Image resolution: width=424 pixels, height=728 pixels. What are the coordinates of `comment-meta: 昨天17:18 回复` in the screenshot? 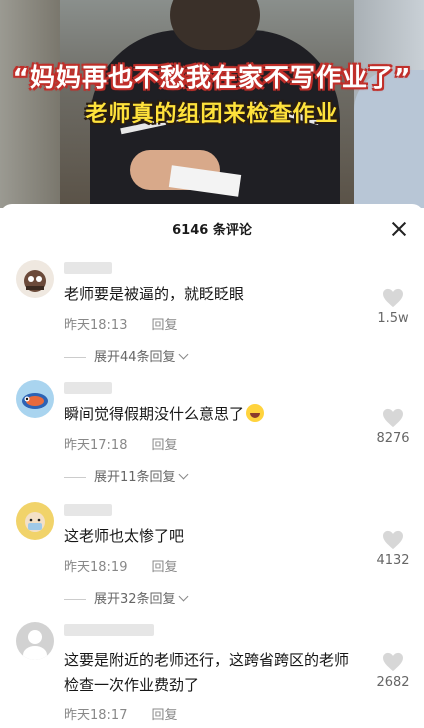 It's located at (120, 443).